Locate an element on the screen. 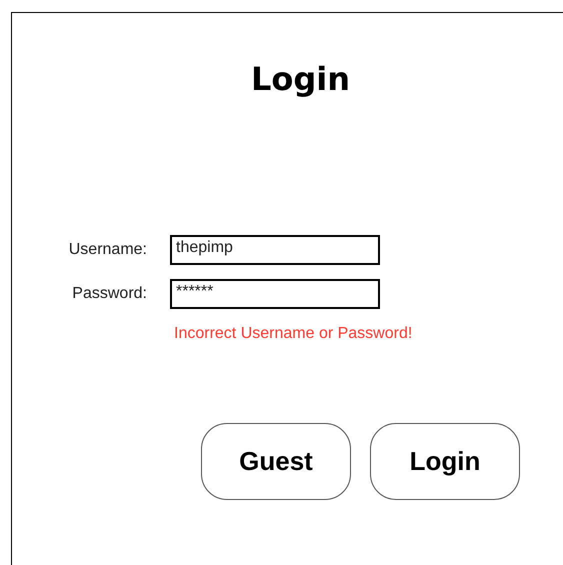 Image resolution: width=563 pixels, height=565 pixels. action-button: Guest is located at coordinates (276, 461).